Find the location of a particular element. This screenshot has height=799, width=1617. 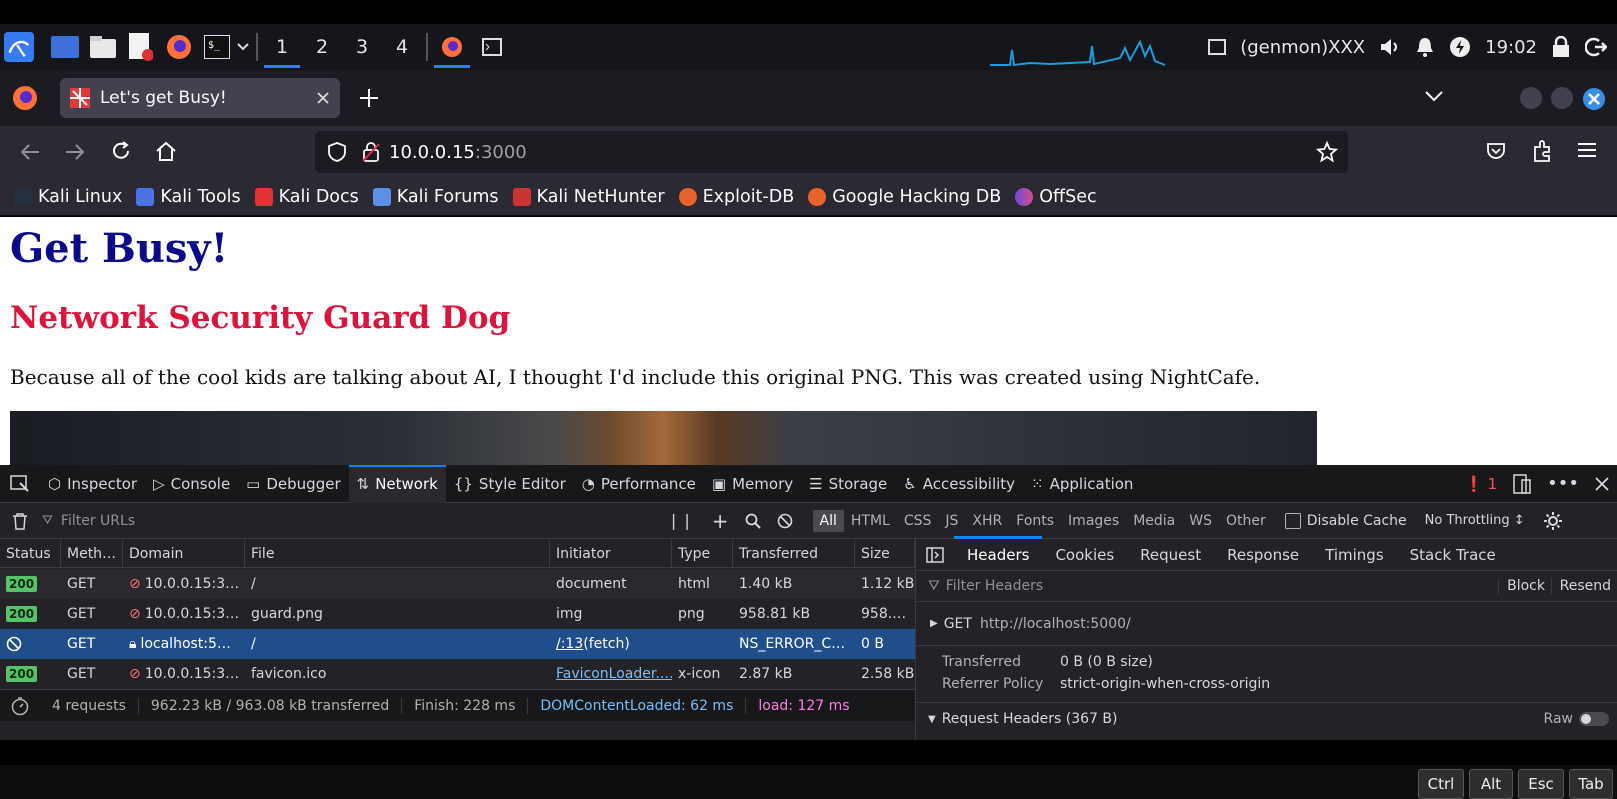

bookmark-kali-nethunter: Kali NetHunter is located at coordinates (588, 197).